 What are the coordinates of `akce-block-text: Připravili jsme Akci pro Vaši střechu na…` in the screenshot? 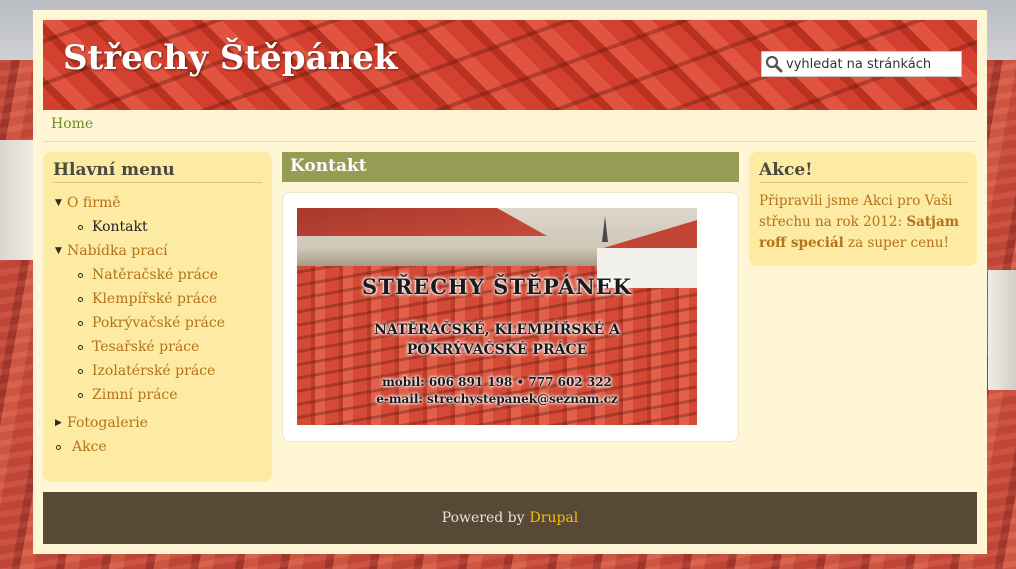 It's located at (863, 222).